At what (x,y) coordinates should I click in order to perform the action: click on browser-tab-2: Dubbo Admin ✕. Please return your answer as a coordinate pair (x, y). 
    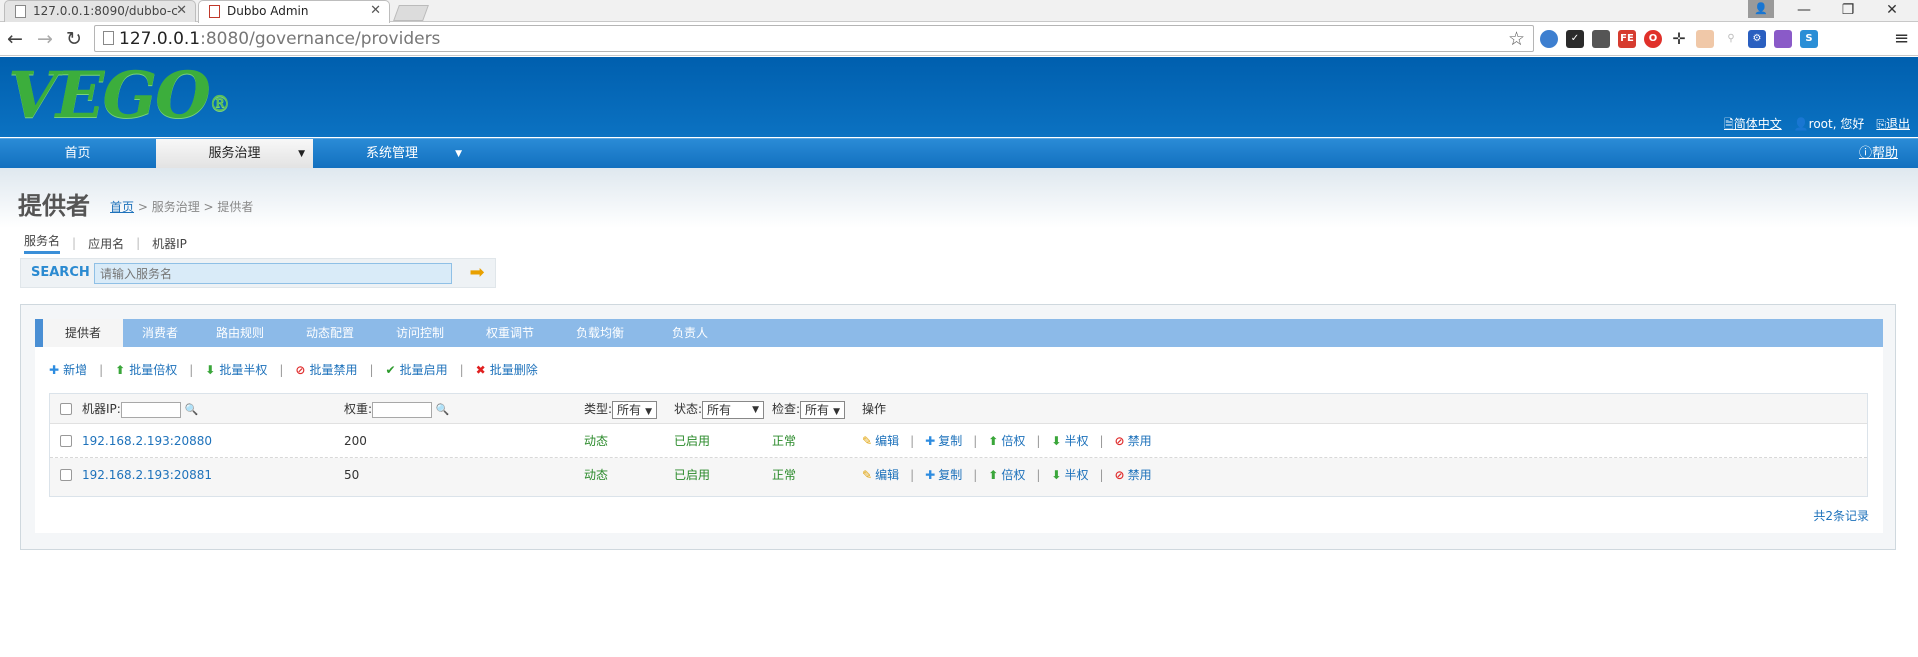
    Looking at the image, I should click on (294, 11).